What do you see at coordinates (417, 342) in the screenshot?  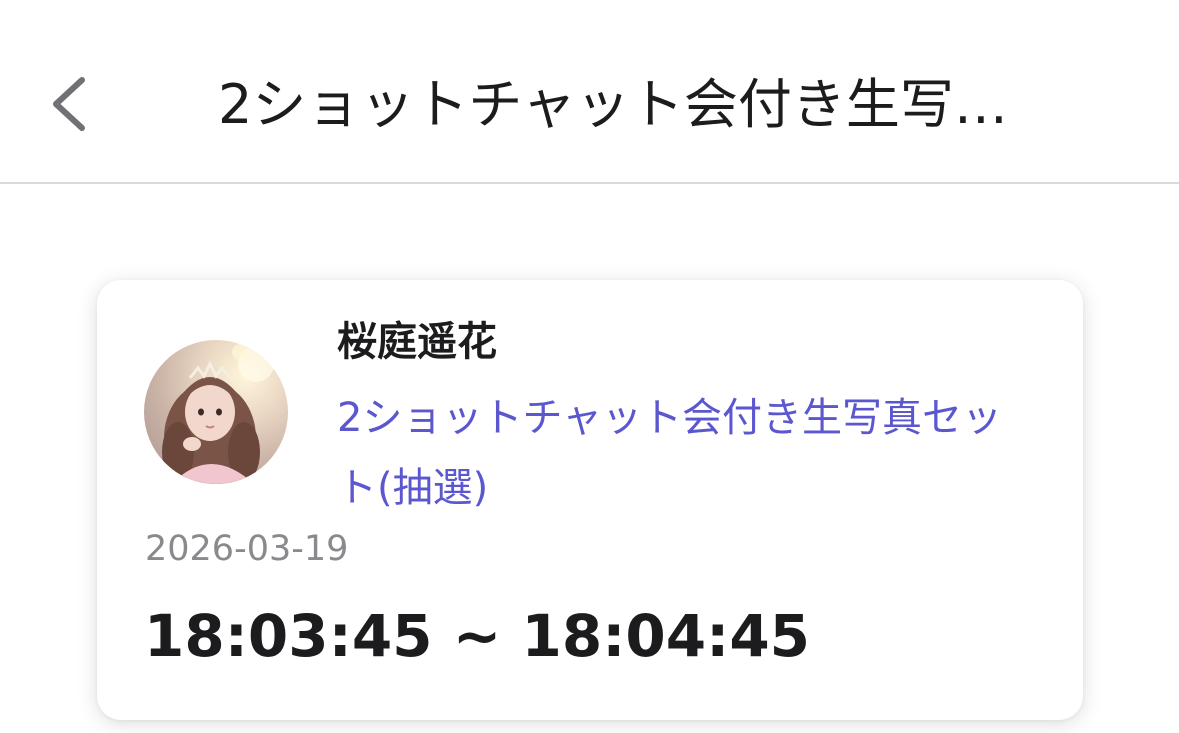 I see `creator-name: 桜庭遥花` at bounding box center [417, 342].